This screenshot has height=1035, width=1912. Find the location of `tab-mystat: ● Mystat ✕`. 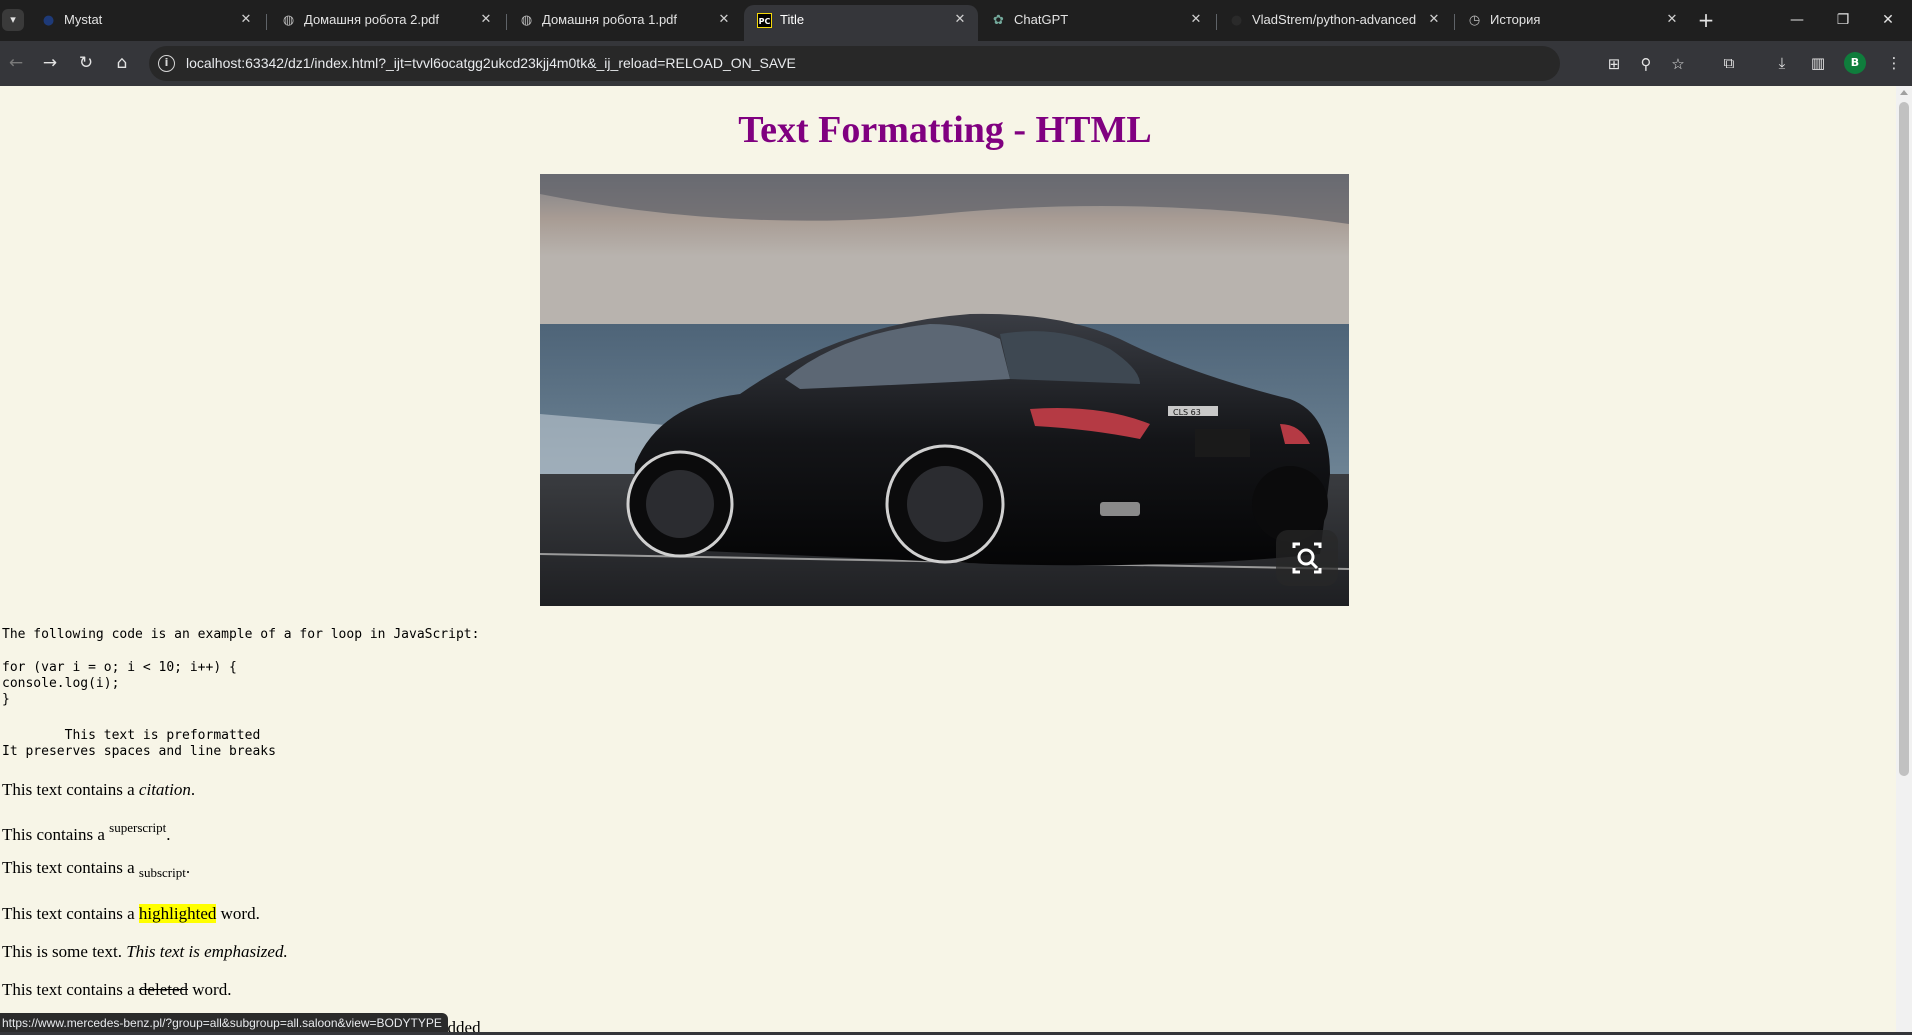

tab-mystat: ● Mystat ✕ is located at coordinates (146, 23).